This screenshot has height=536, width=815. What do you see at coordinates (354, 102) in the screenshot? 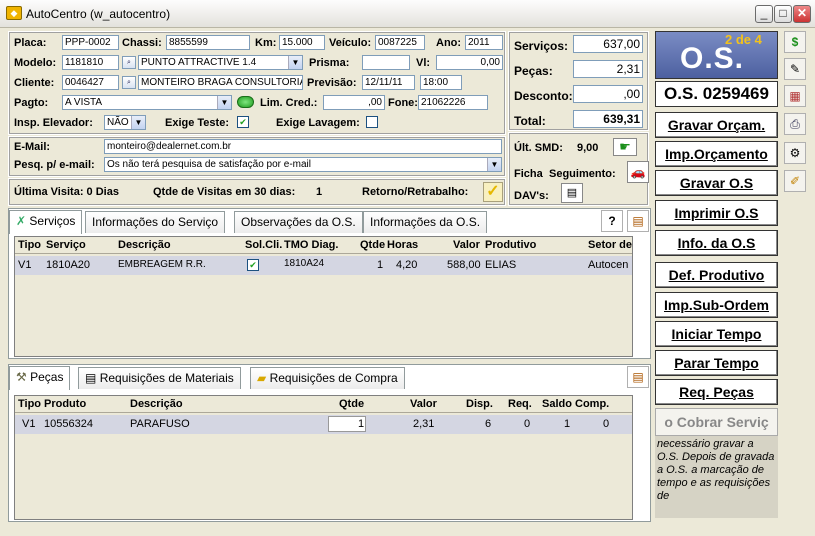
I see `limcred-field: ,00` at bounding box center [354, 102].